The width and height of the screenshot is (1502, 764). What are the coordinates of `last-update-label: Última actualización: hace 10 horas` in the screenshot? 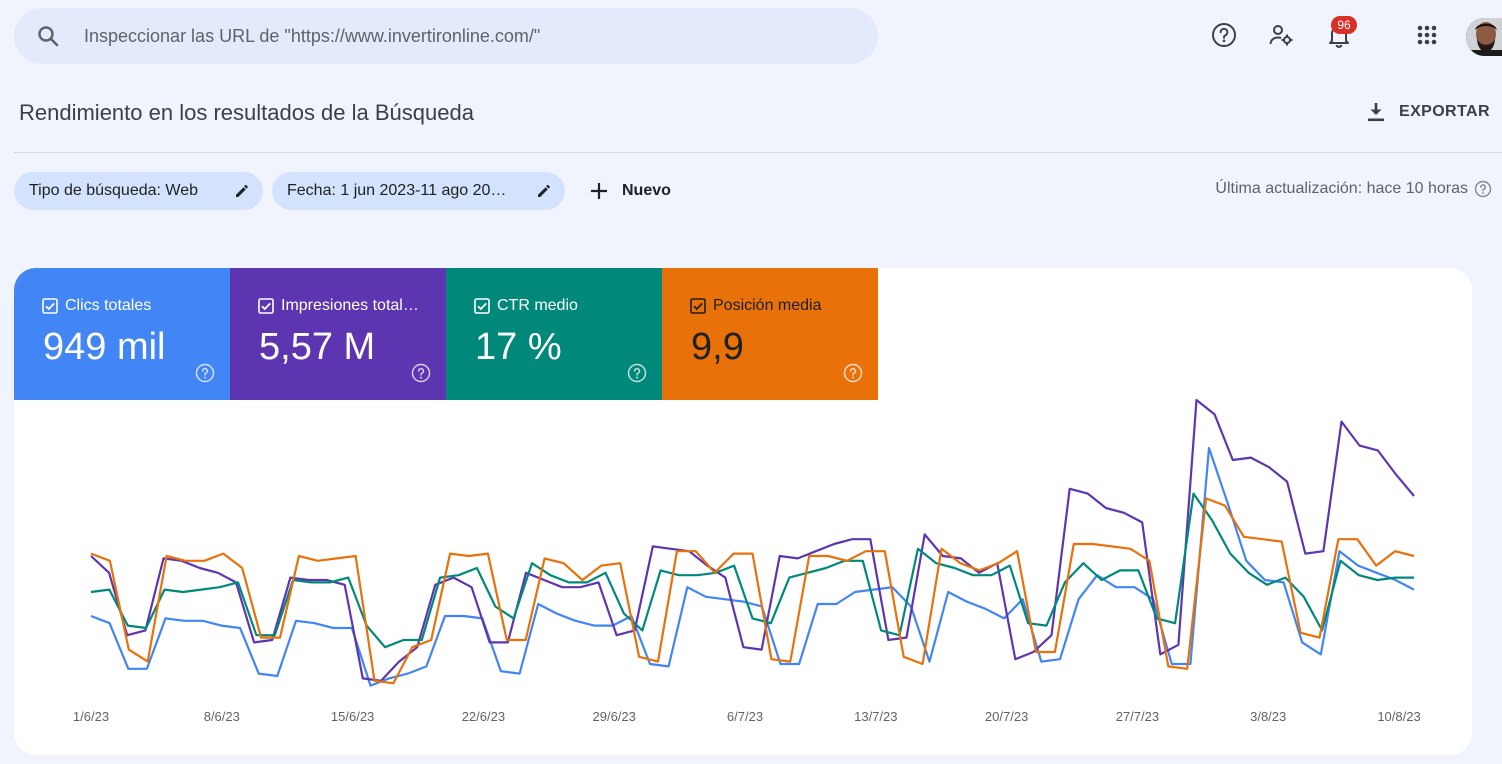 It's located at (1341, 188).